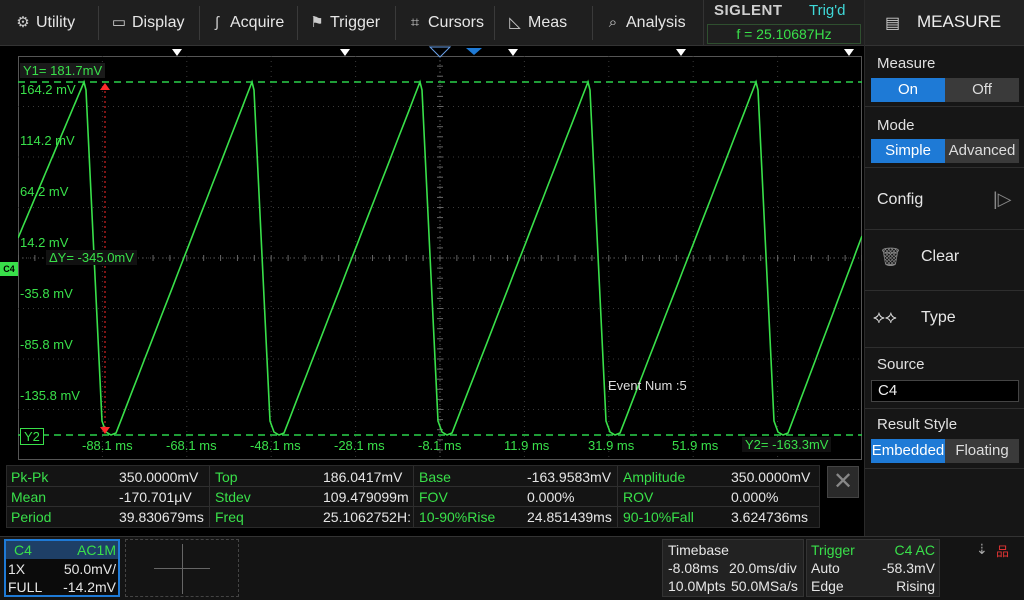  I want to click on cursor-y1-label: Y1= 181.7mV, so click(63, 70).